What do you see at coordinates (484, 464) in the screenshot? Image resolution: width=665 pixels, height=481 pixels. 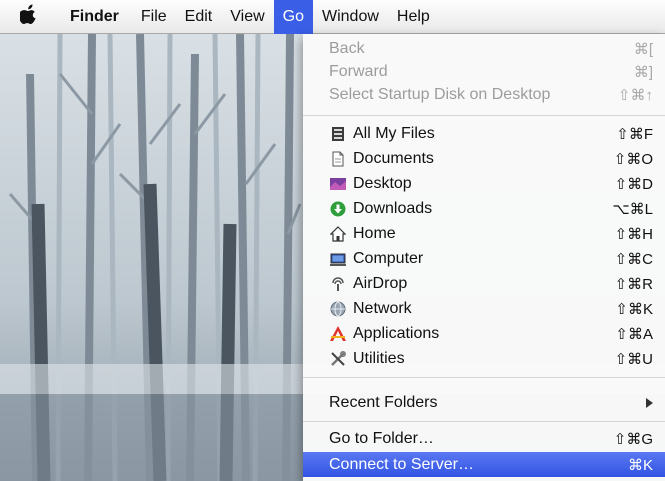 I see `menu-item-connect-to-server: Connect to Server… ⌘K` at bounding box center [484, 464].